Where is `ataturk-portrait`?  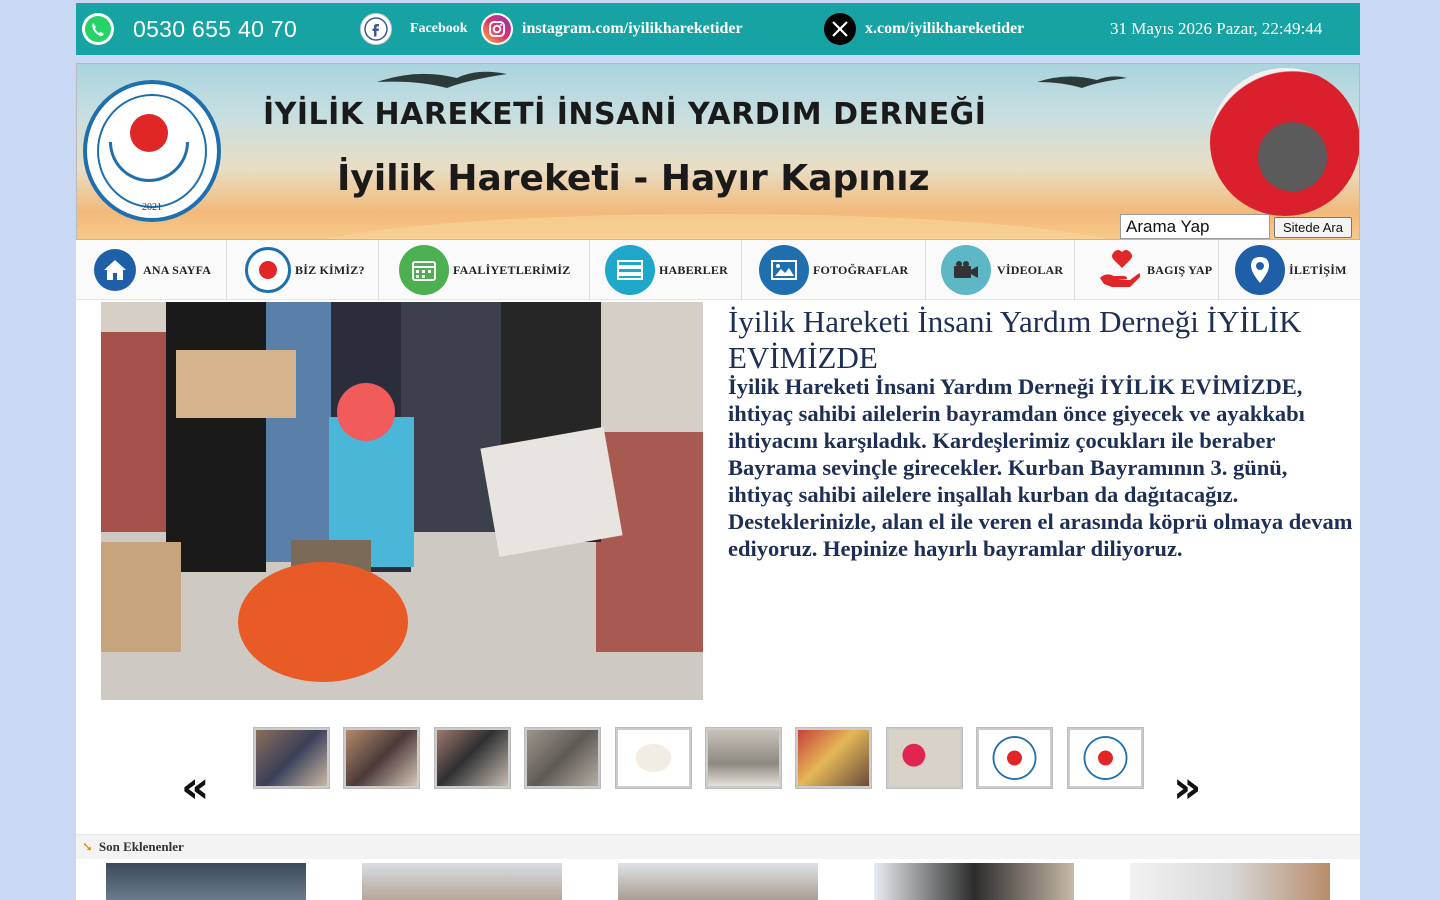
ataturk-portrait is located at coordinates (1284, 142).